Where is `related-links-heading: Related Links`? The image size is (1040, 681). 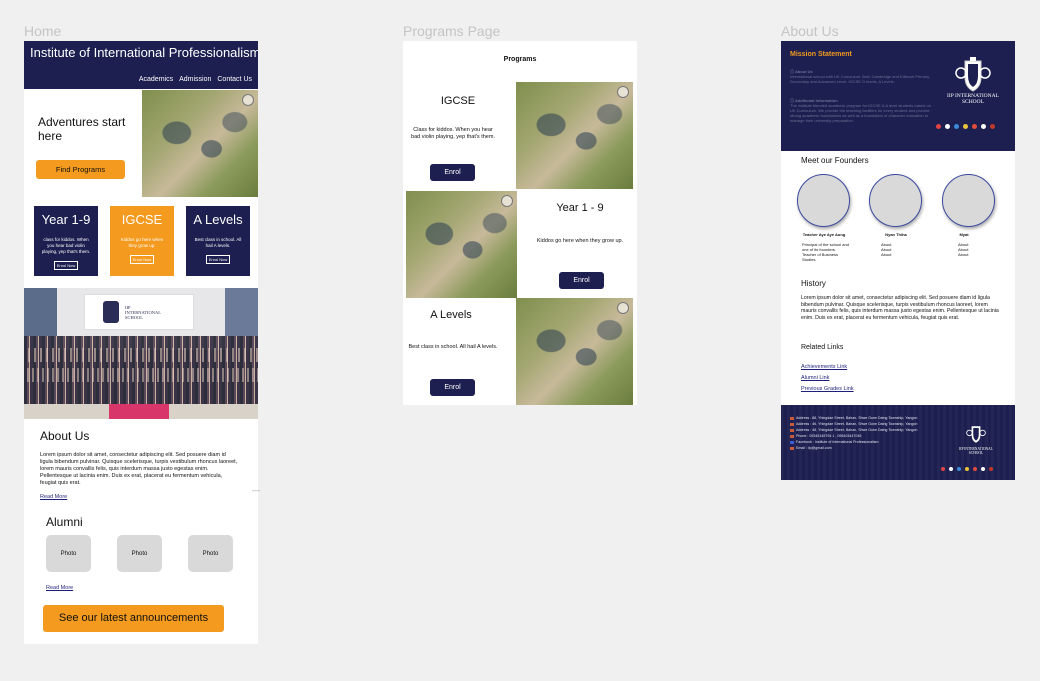
related-links-heading: Related Links is located at coordinates (822, 347).